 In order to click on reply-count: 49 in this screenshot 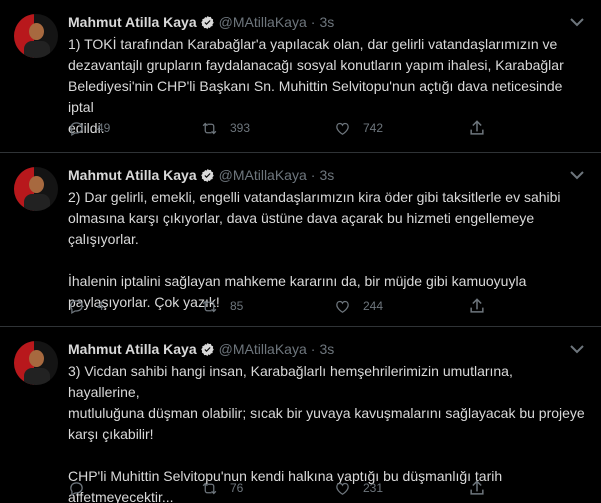, I will do `click(104, 128)`.